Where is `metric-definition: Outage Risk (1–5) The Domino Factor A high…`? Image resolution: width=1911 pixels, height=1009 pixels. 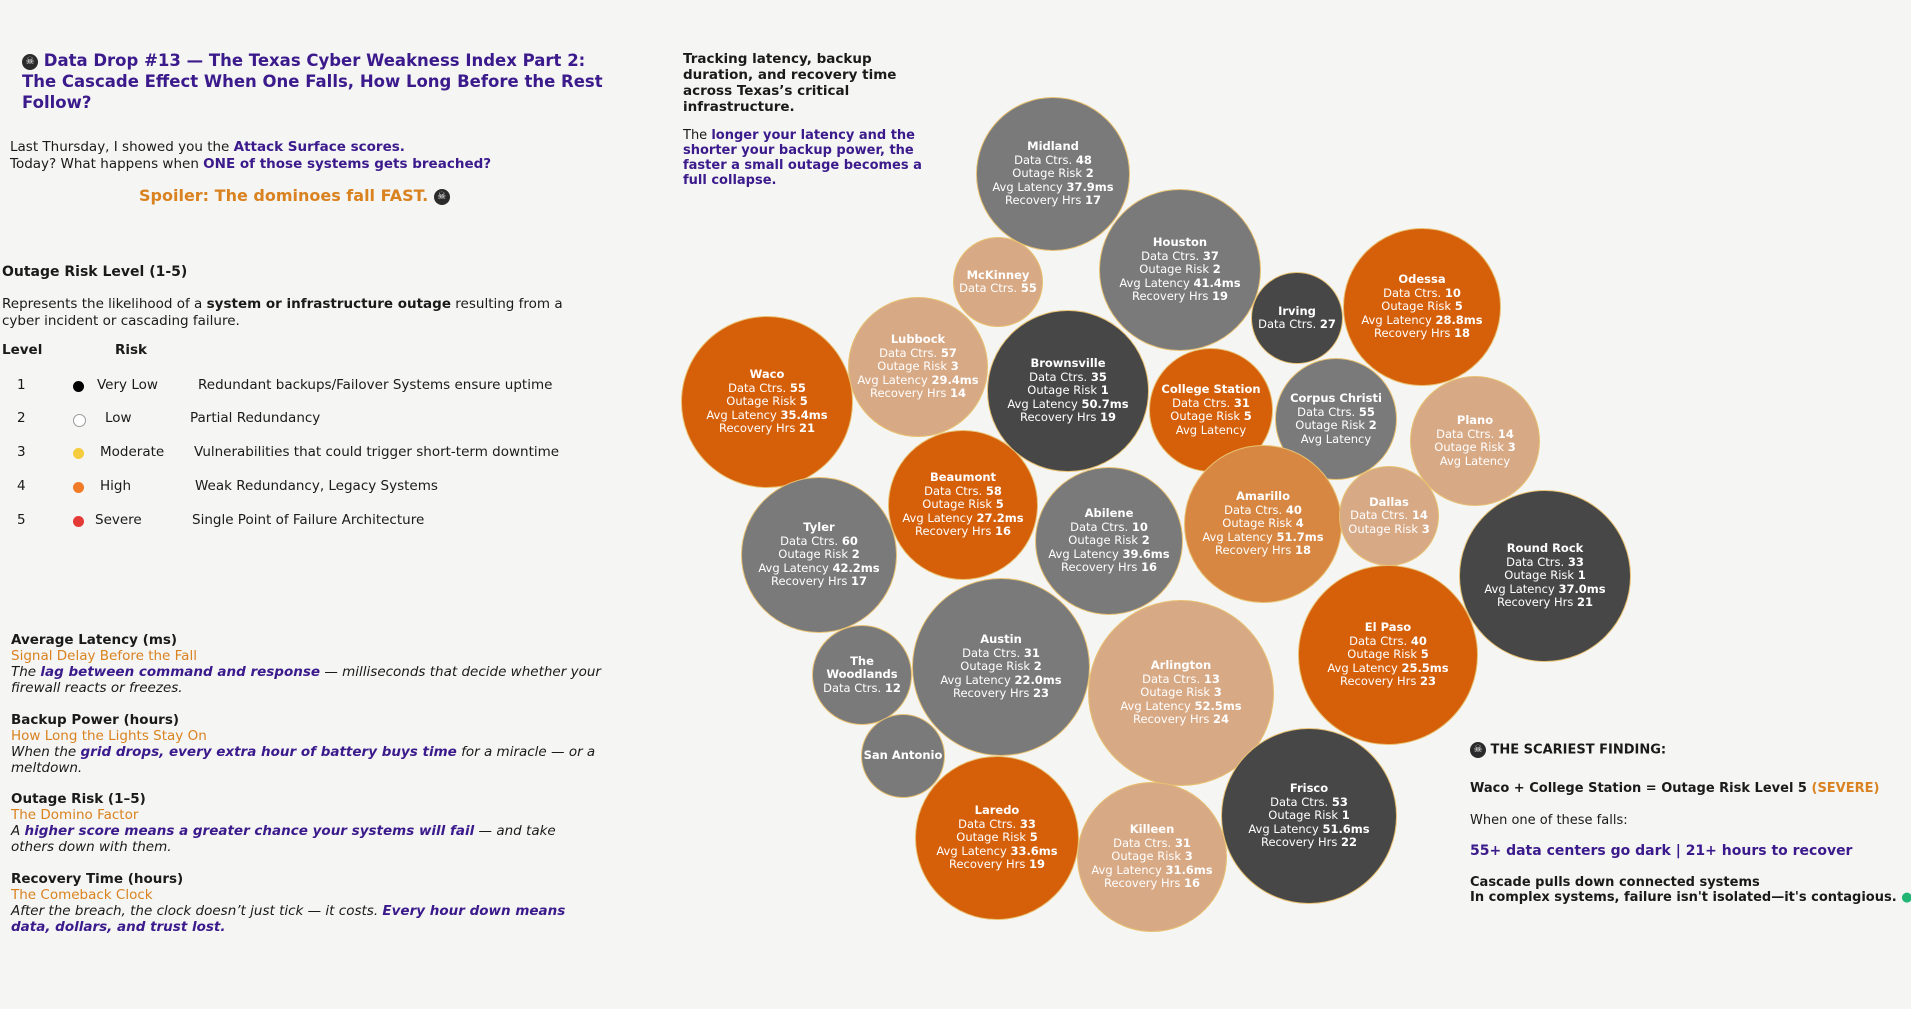 metric-definition: Outage Risk (1–5) The Domino Factor A high… is located at coordinates (306, 823).